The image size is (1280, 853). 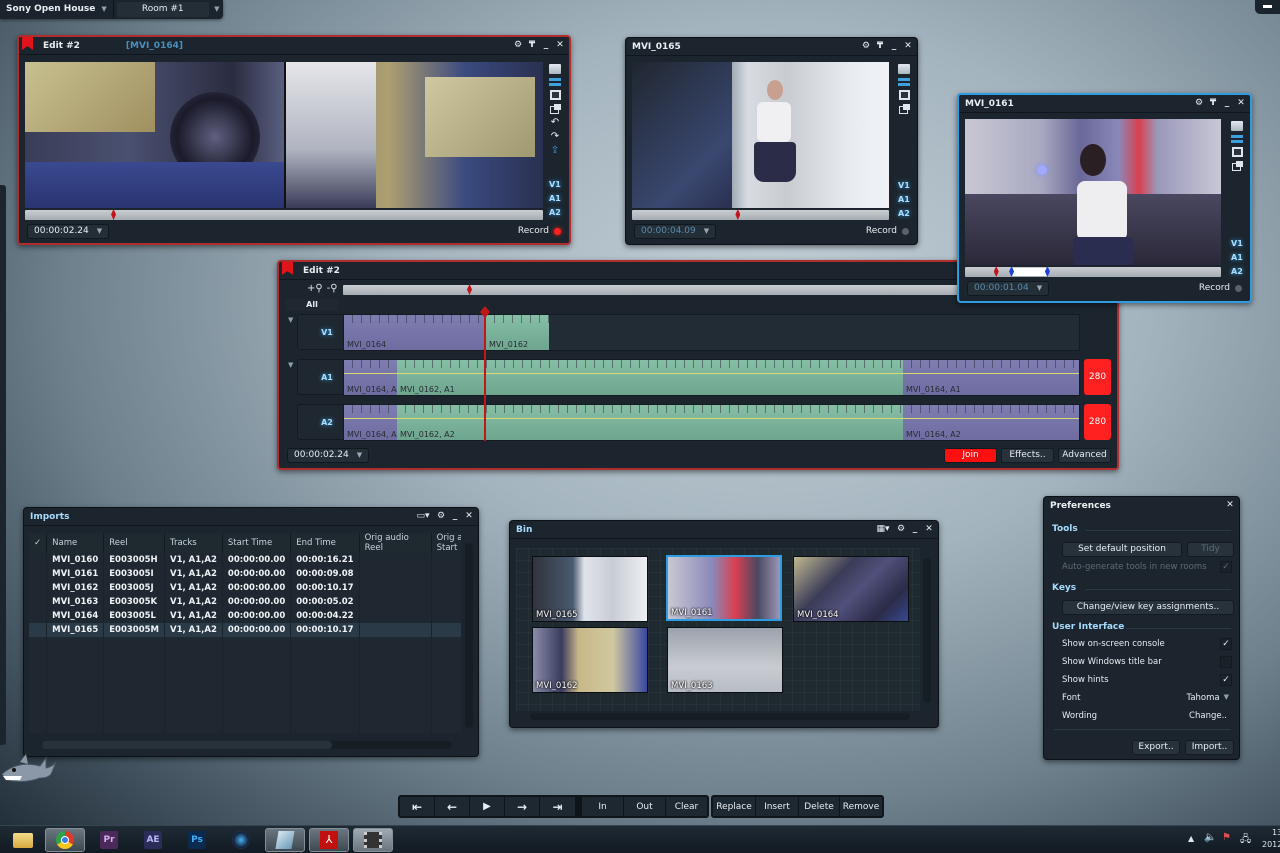 I want to click on timecode-display: 00:00:04.09 ▼, so click(x=675, y=231).